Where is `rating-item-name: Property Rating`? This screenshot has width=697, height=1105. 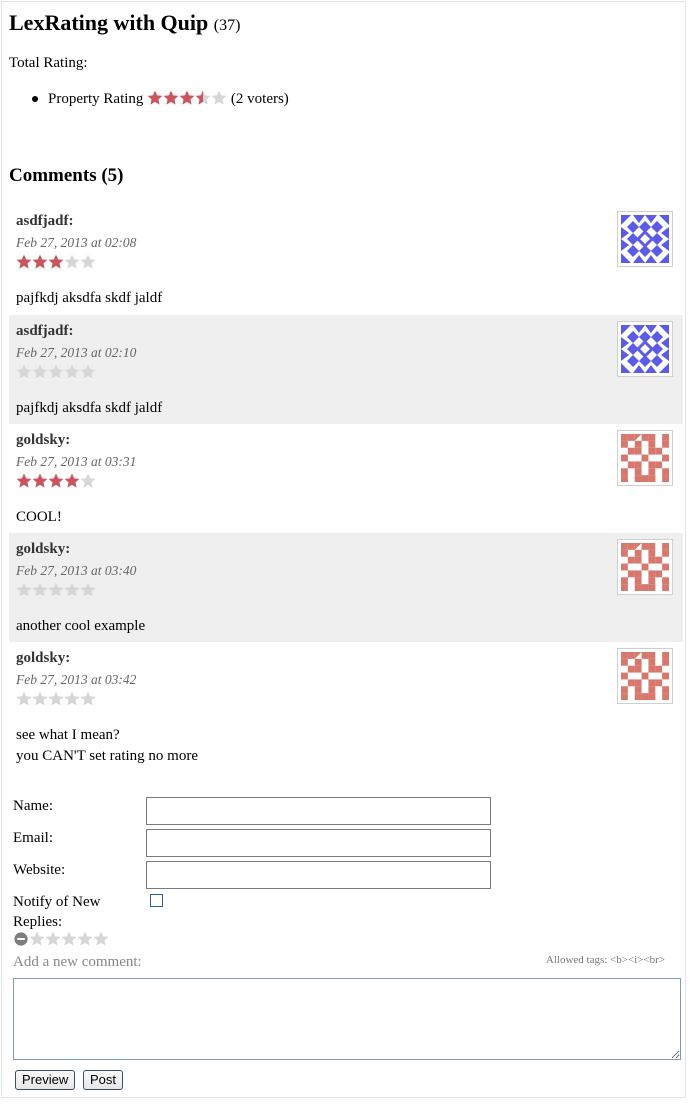 rating-item-name: Property Rating is located at coordinates (96, 99).